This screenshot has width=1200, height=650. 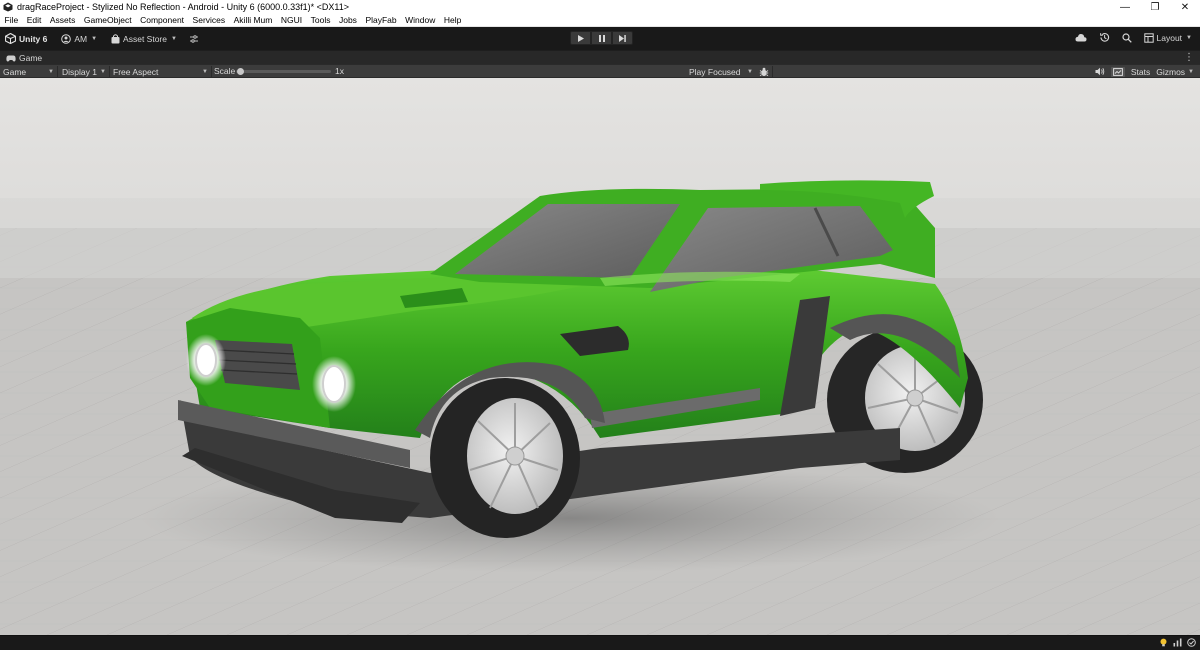 I want to click on menu-playfab: PlayFab, so click(x=381, y=20).